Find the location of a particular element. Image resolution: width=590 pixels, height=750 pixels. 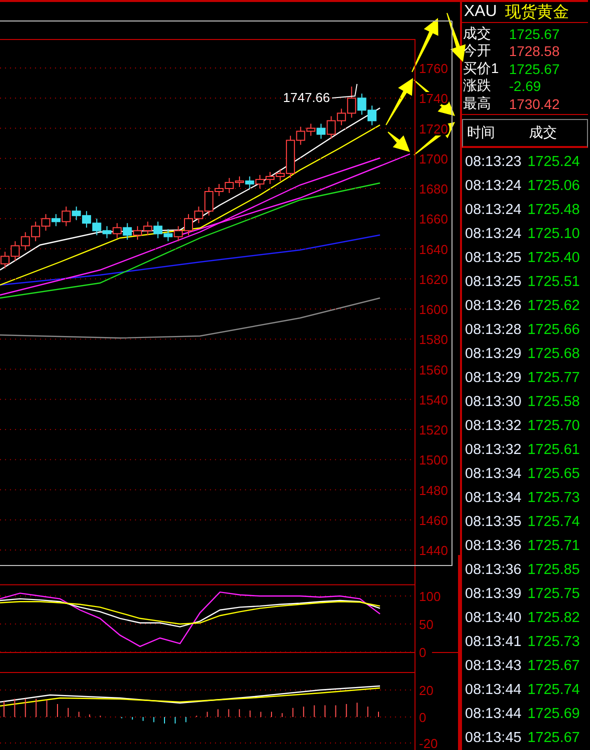

axis-label: 1540 is located at coordinates (433, 400).